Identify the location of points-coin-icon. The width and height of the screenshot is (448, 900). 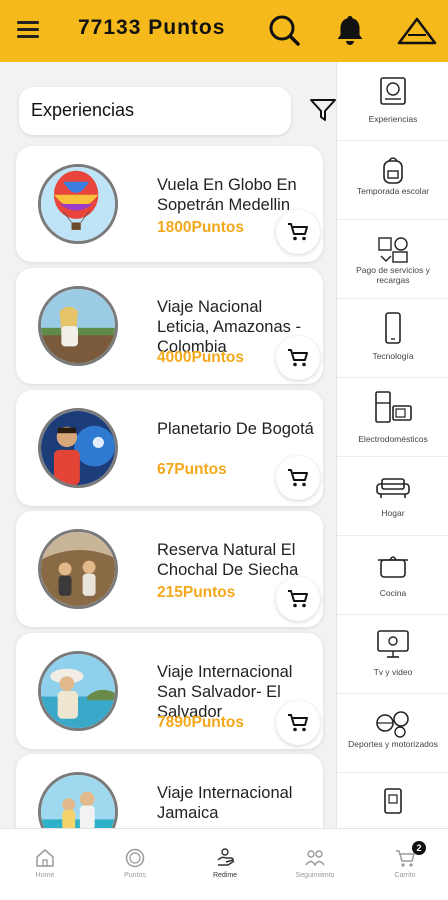
(135, 858).